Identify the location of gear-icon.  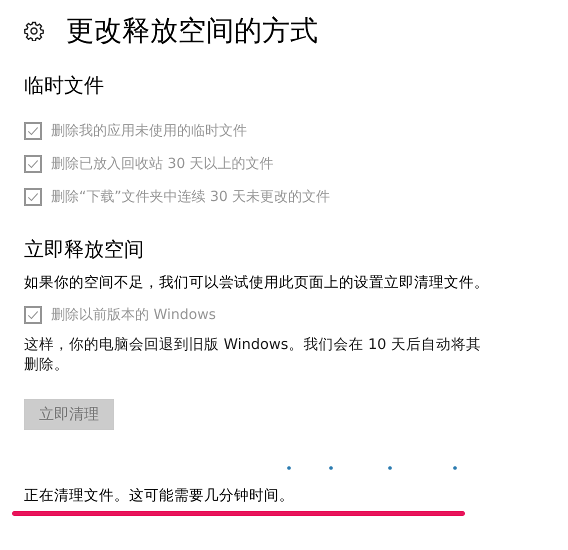
(34, 31).